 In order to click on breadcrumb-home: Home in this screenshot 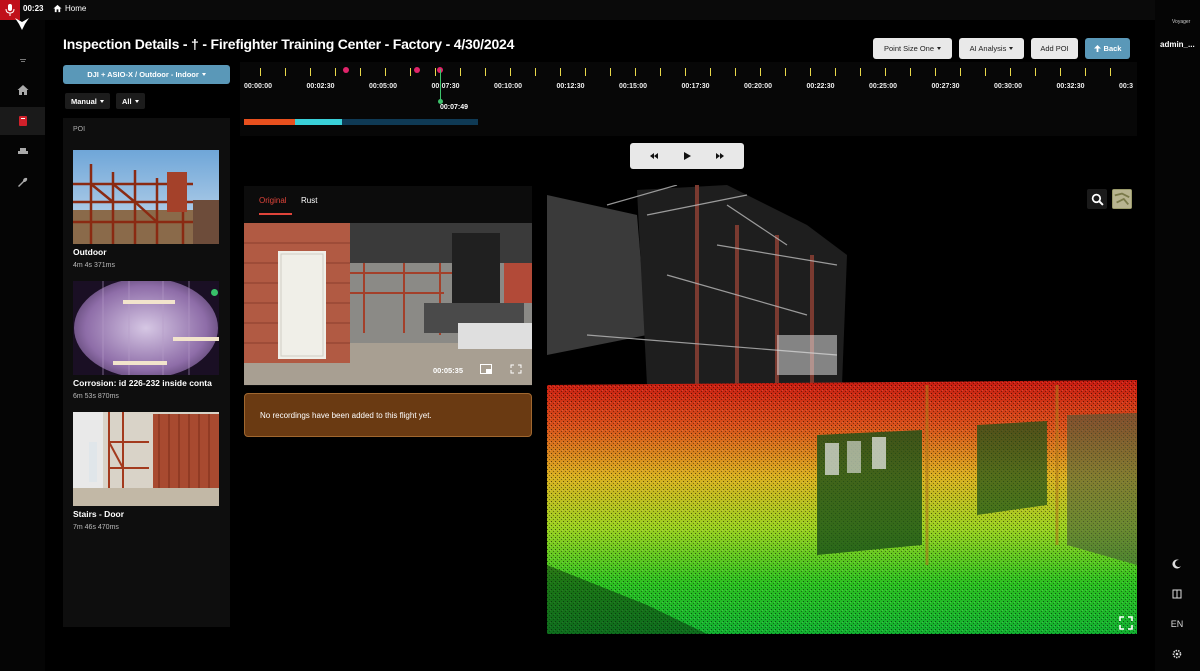, I will do `click(69, 8)`.